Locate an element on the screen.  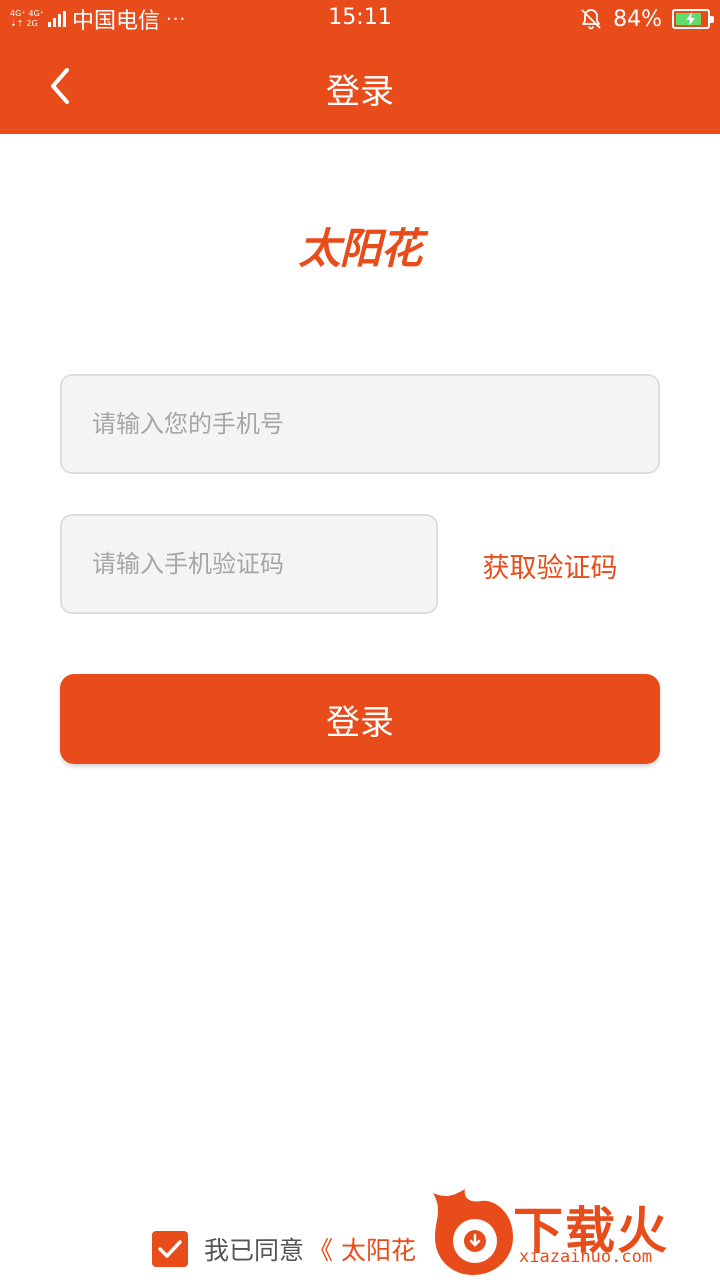
battery-percent: 84% is located at coordinates (637, 19).